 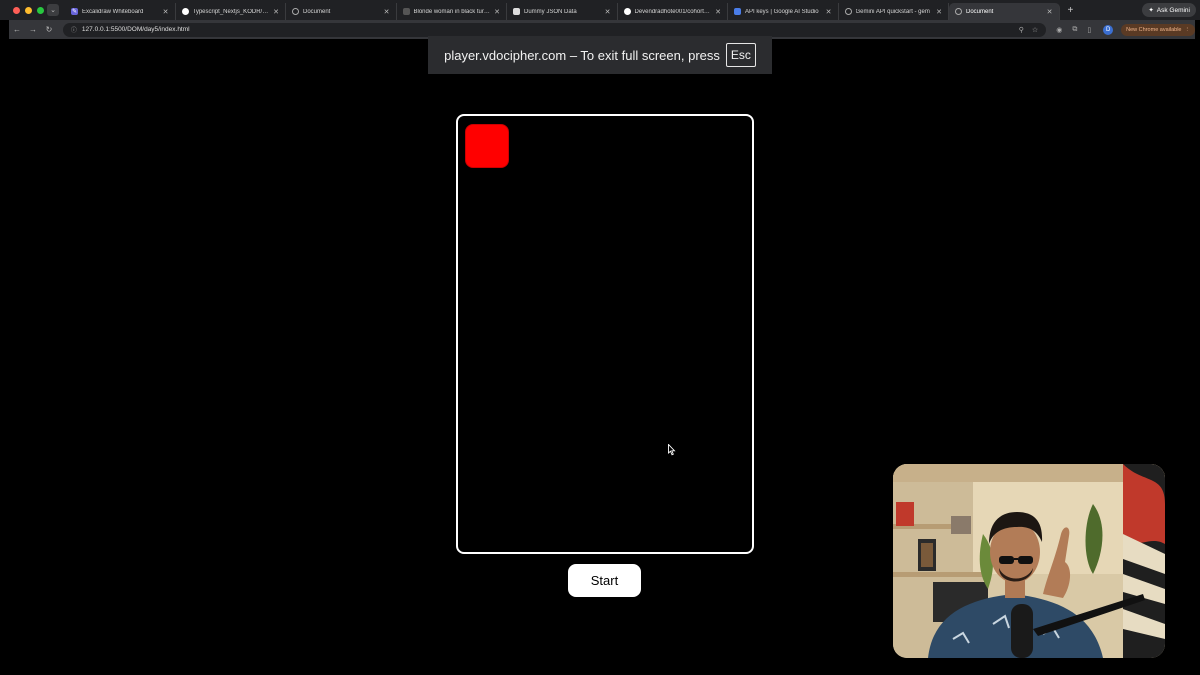 What do you see at coordinates (783, 11) in the screenshot?
I see `tab-ai-studio: API keys | Google AI Studio ✕` at bounding box center [783, 11].